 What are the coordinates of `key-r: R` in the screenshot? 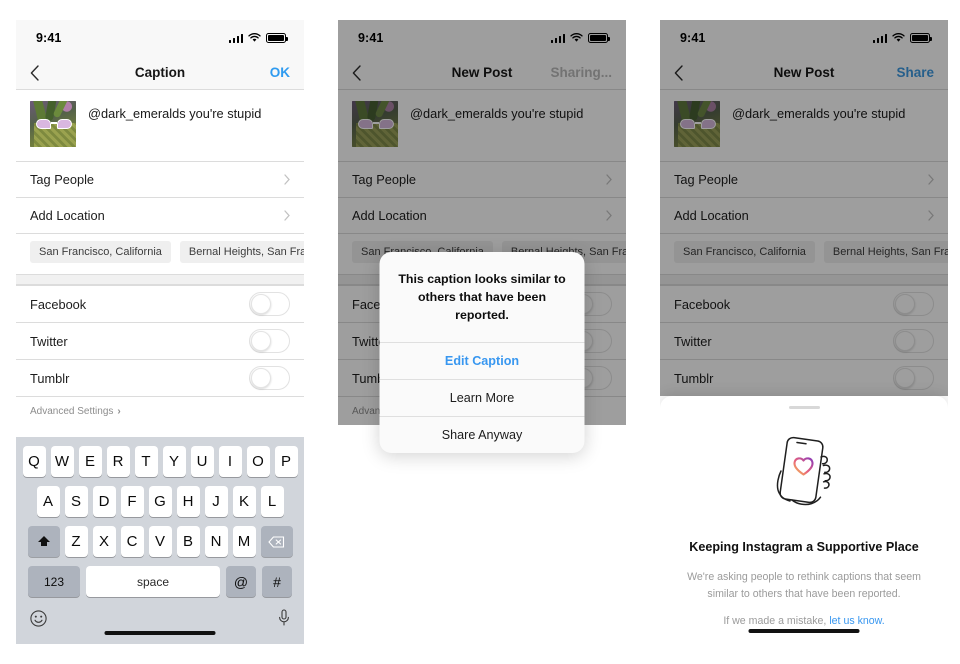 It's located at (118, 461).